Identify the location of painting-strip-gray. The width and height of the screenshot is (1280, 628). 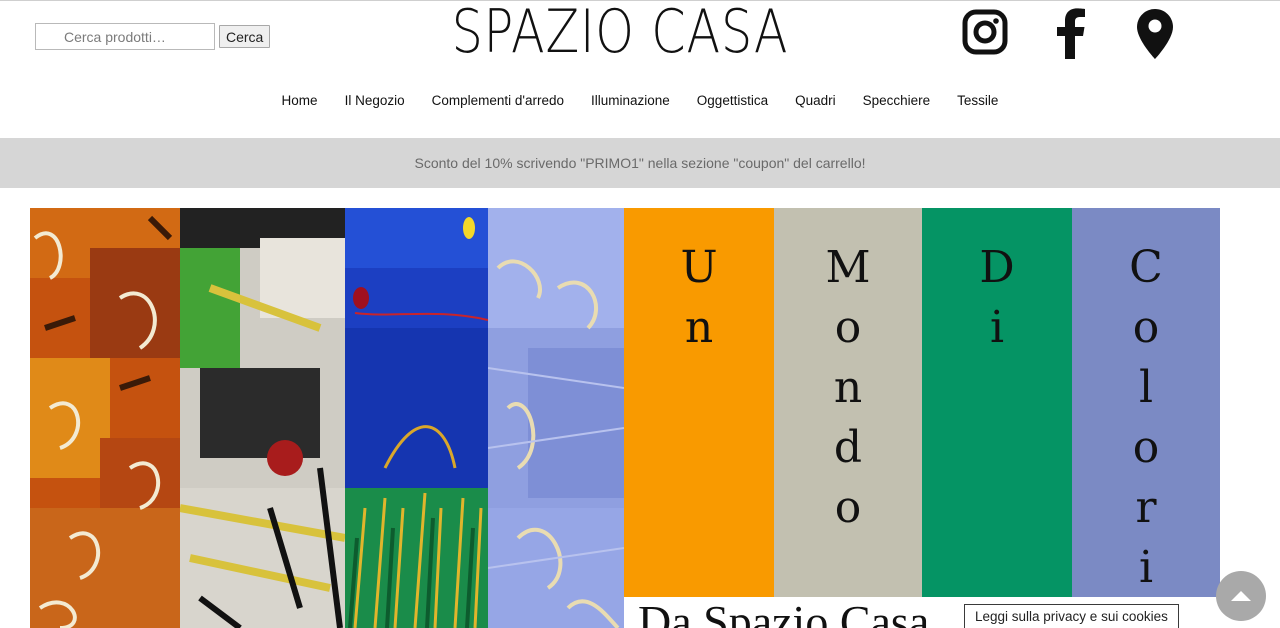
(262, 418).